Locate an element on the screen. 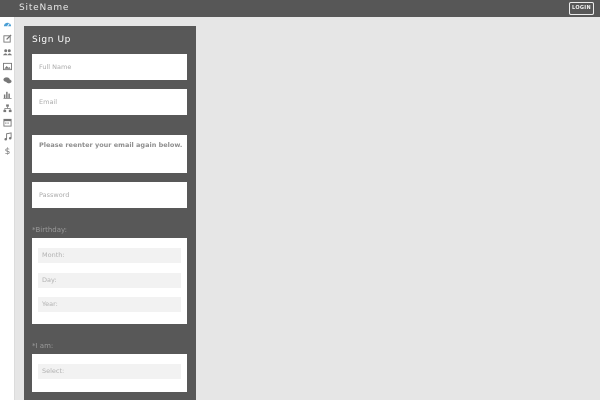  gender-select: Select: is located at coordinates (109, 371).